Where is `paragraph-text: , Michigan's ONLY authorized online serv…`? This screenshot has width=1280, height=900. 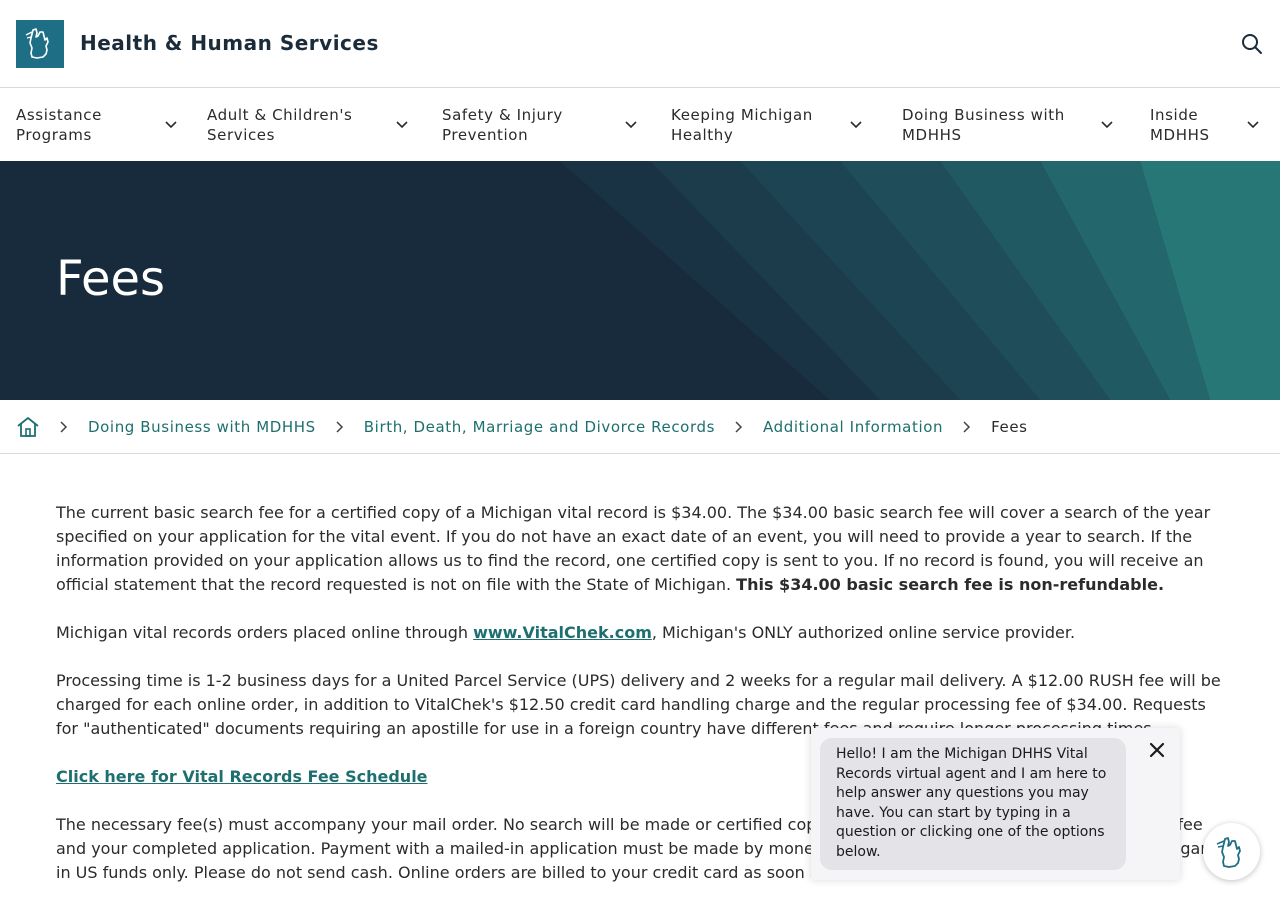
paragraph-text: , Michigan's ONLY authorized online serv… is located at coordinates (863, 632).